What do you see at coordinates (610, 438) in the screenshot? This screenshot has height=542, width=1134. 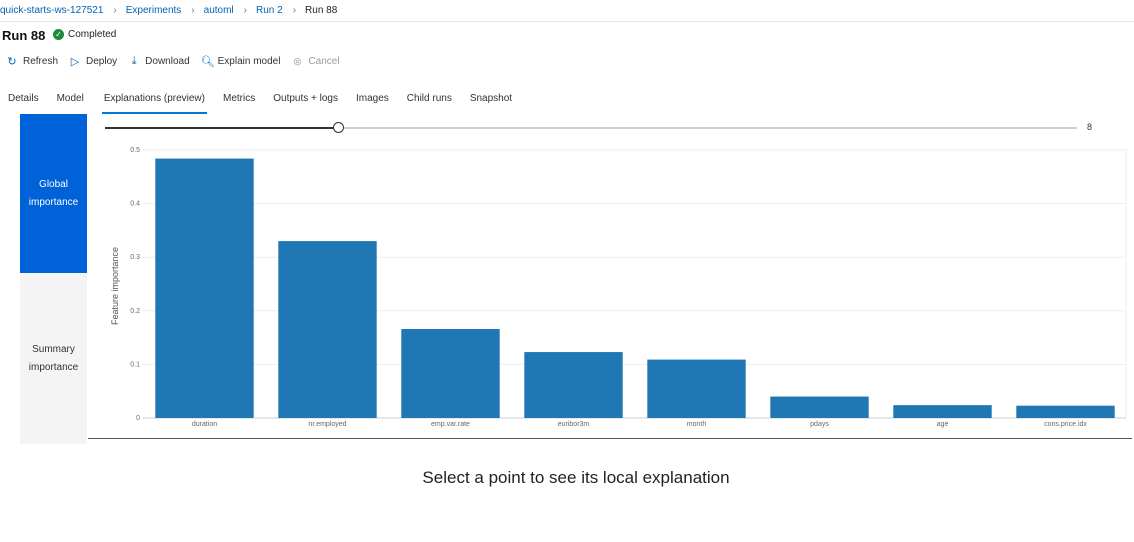 I see `chart-divider` at bounding box center [610, 438].